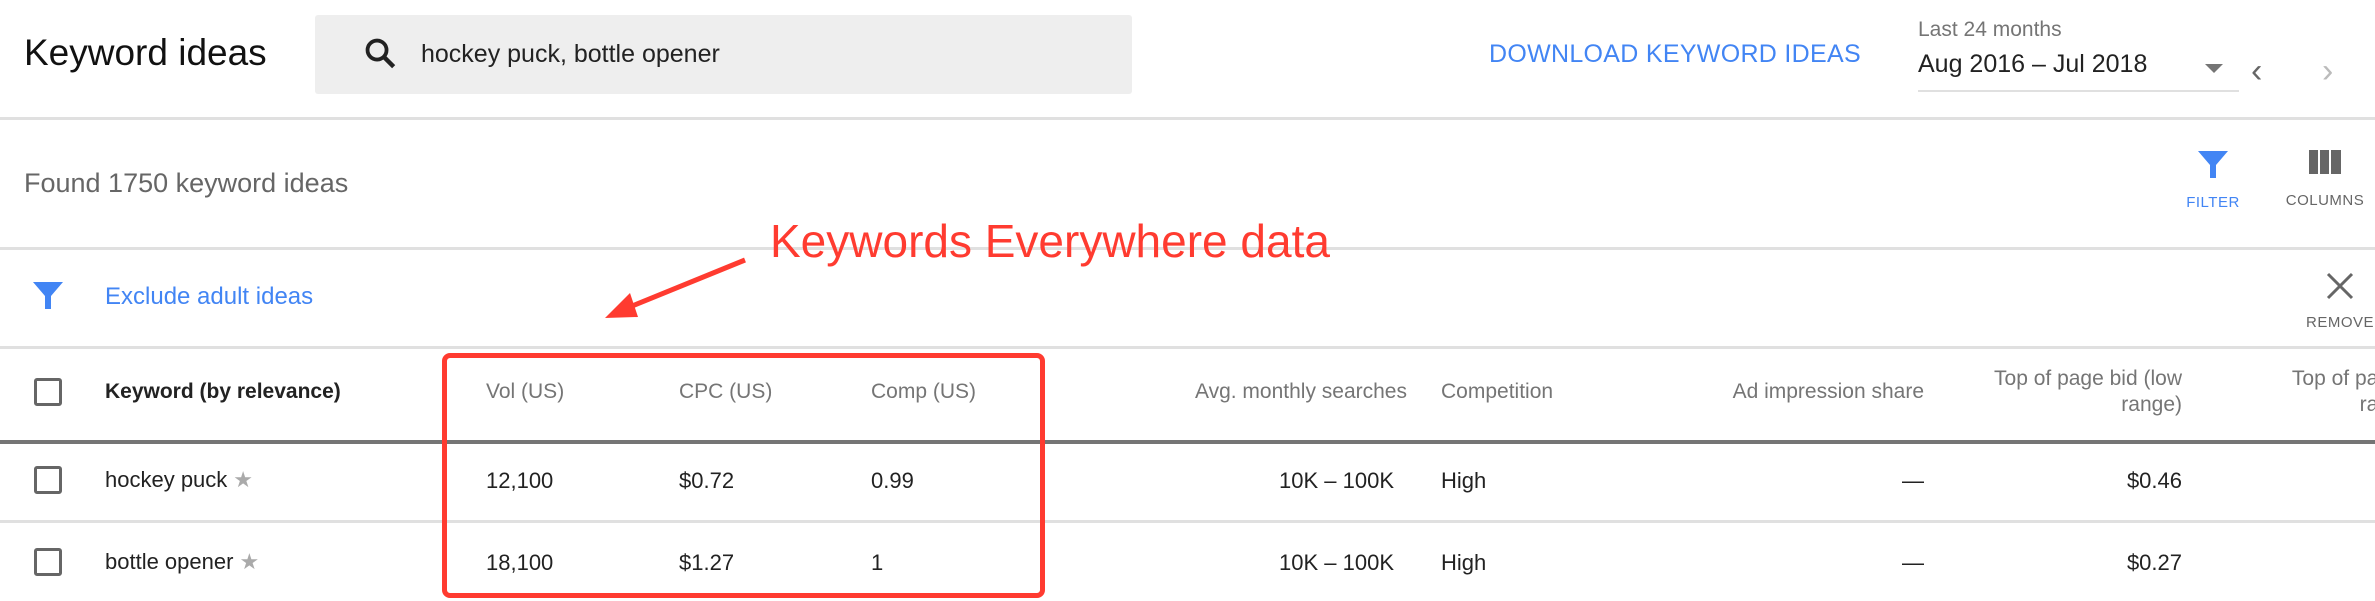 This screenshot has width=2375, height=601. Describe the element at coordinates (2033, 64) in the screenshot. I see `date-range-value: Aug 2016 – Jul 2018` at that location.